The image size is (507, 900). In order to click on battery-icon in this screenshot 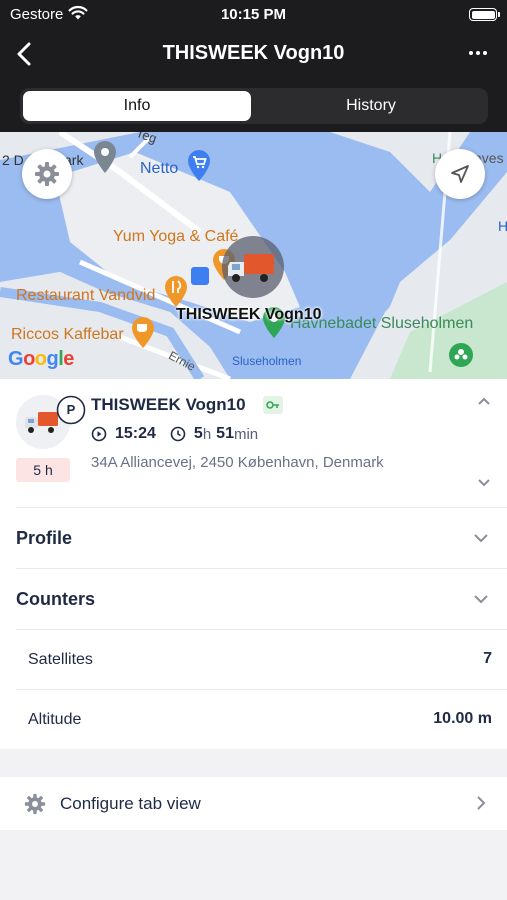, I will do `click(484, 14)`.